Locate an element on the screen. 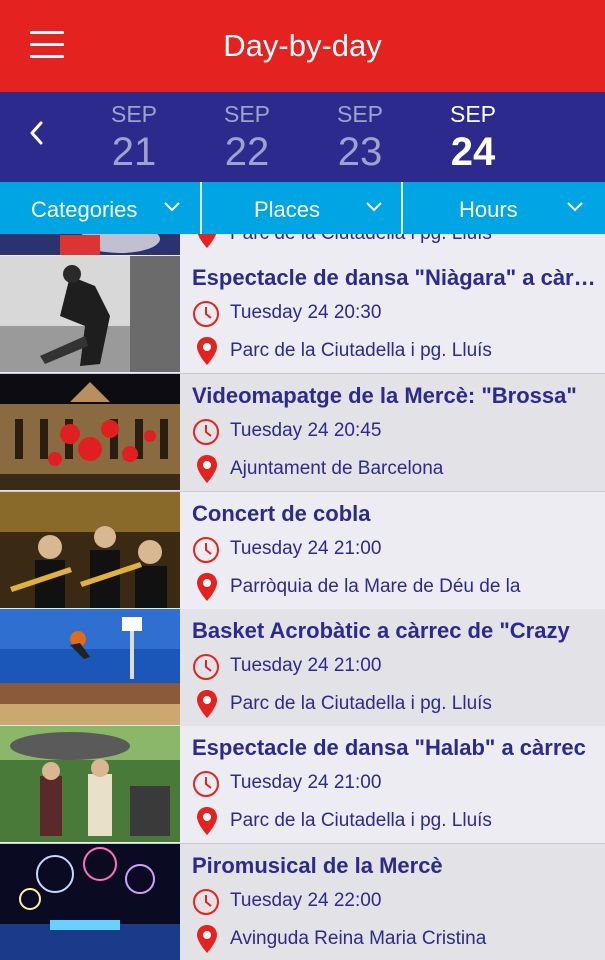 This screenshot has width=605, height=960. event-title: Basket Acrobàtic a càrrec de "Crazy is located at coordinates (381, 630).